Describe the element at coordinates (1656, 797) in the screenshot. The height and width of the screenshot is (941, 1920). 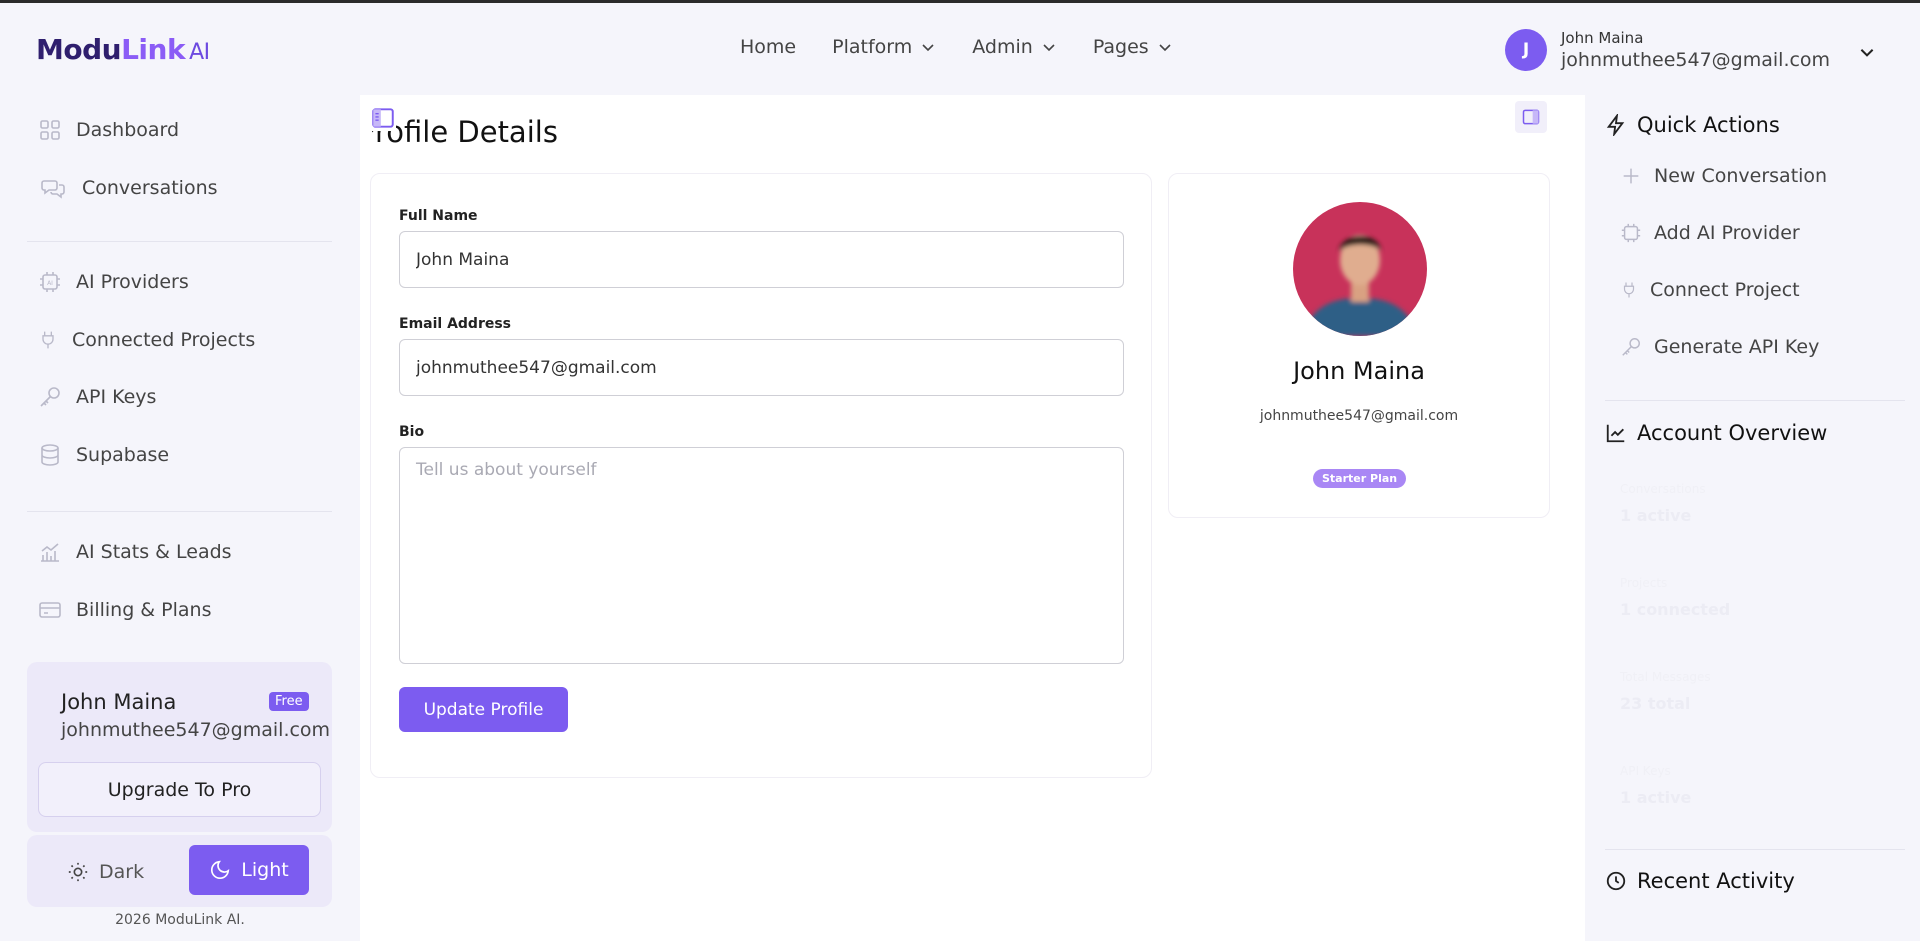
I see `overview-value: 1 active` at that location.